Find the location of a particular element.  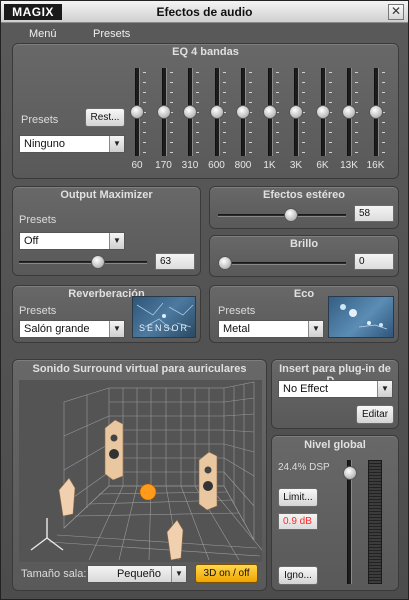

maximizer-value-field: 63 is located at coordinates (175, 261).